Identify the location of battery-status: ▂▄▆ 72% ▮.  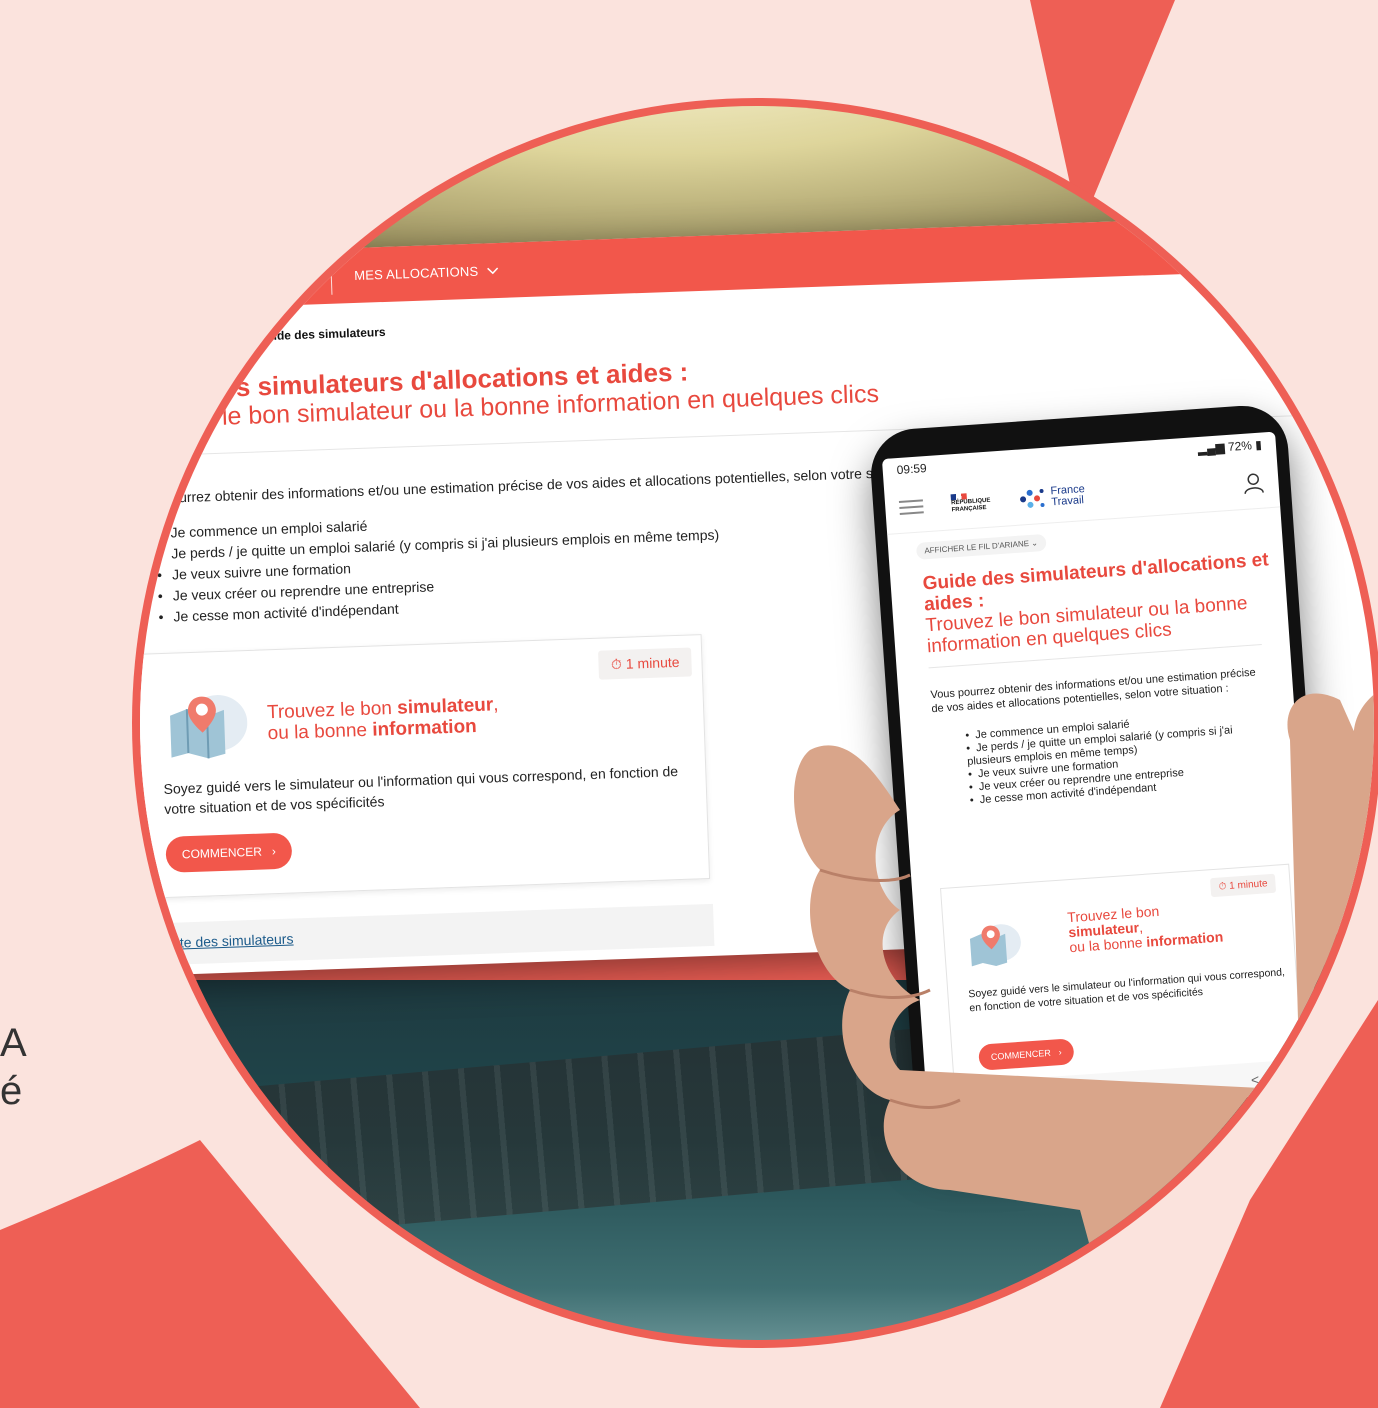
(1229, 447).